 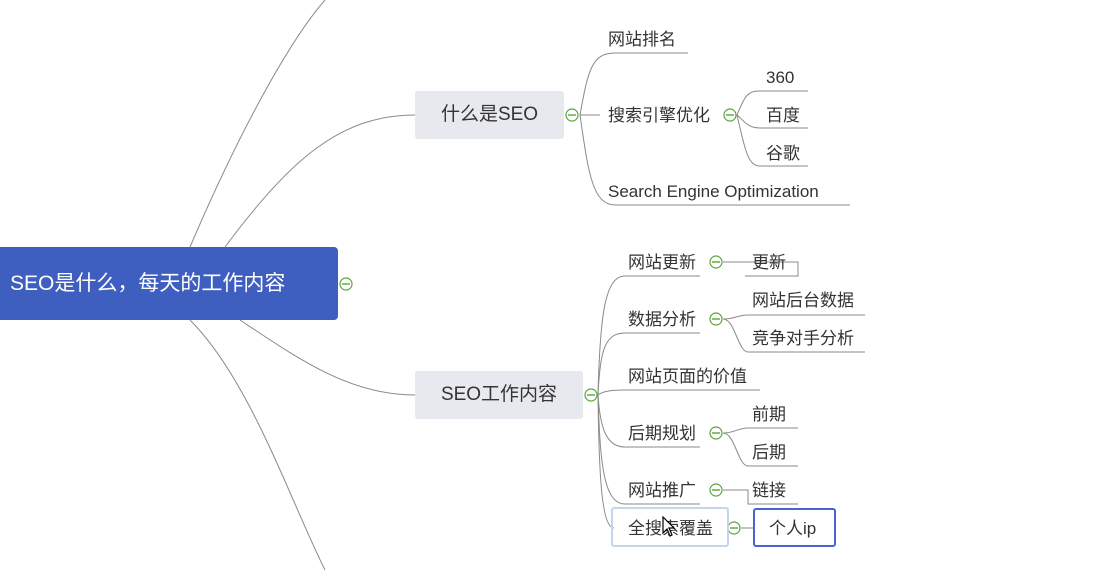 What do you see at coordinates (803, 339) in the screenshot?
I see `subtopic-competitor-analysis: 竞争对手分析` at bounding box center [803, 339].